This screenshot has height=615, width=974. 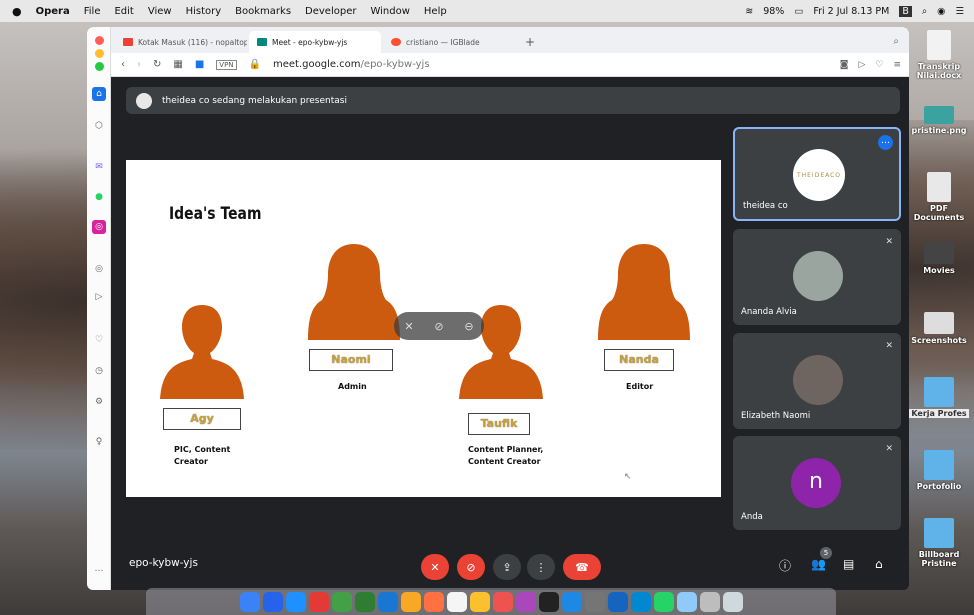 What do you see at coordinates (851, 11) in the screenshot?
I see `clock: Fri 2 Jul 8.13 PM` at bounding box center [851, 11].